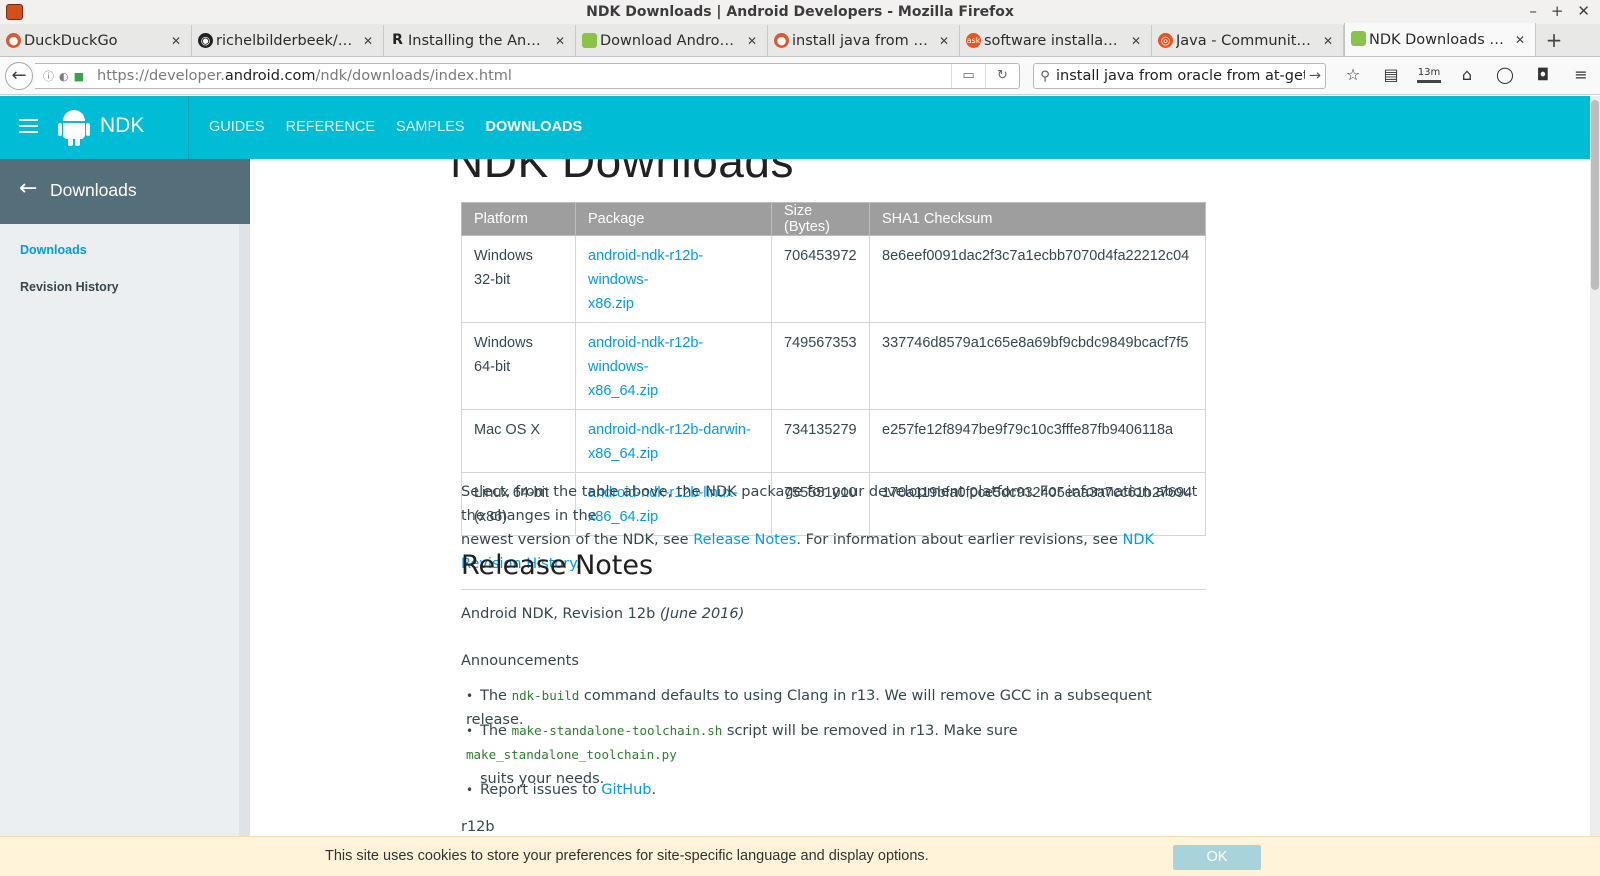 The width and height of the screenshot is (1600, 876). What do you see at coordinates (534, 127) in the screenshot?
I see `nav-downloads: DOWNLOADS` at bounding box center [534, 127].